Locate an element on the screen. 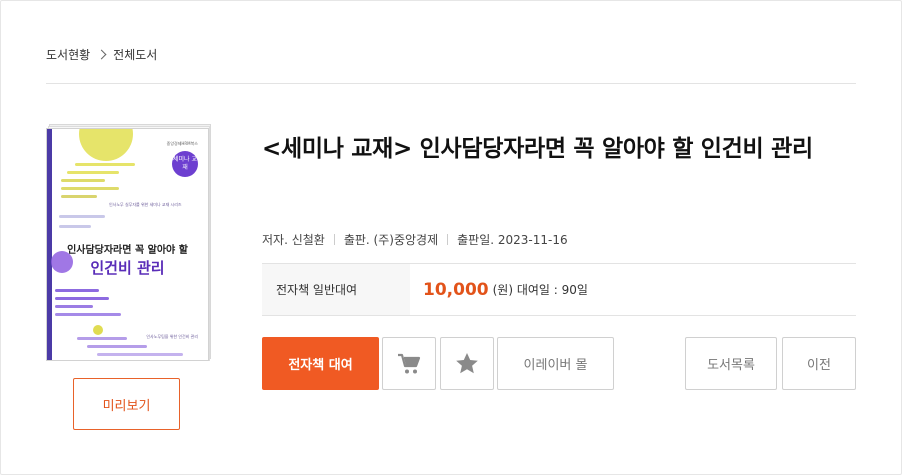  cover-sun-graphic is located at coordinates (106, 145).